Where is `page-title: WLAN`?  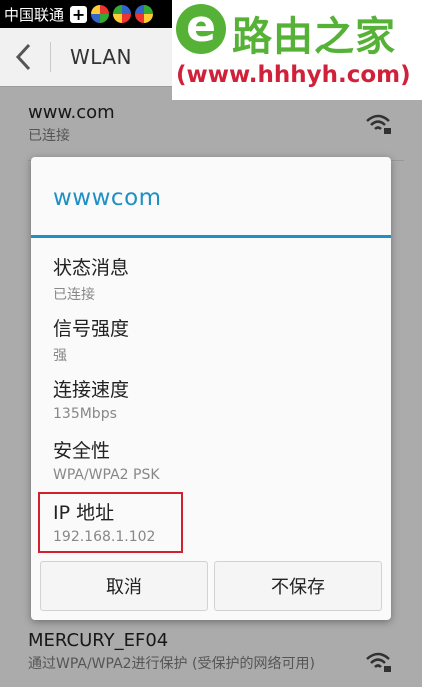 page-title: WLAN is located at coordinates (101, 57).